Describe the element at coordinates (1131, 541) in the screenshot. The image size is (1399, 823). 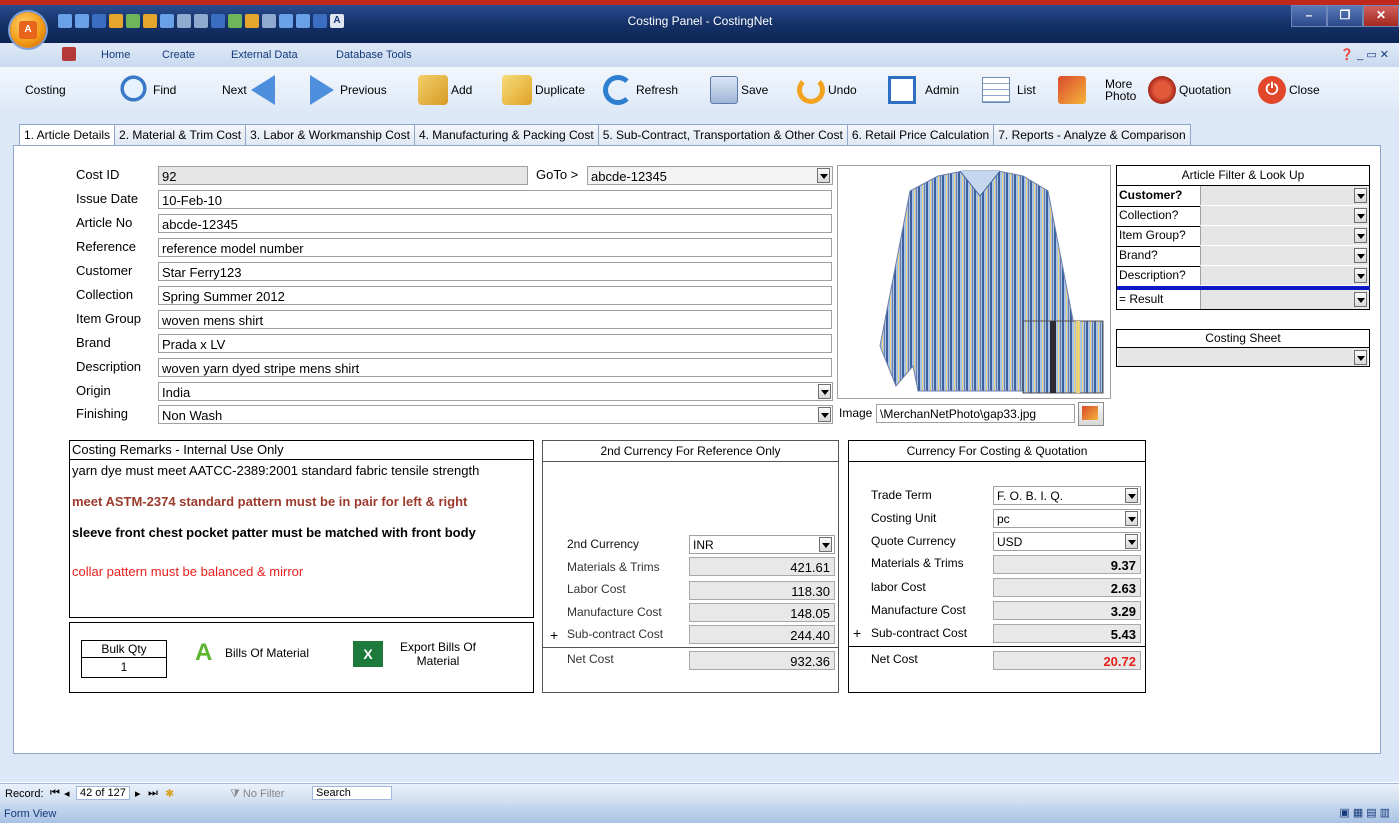
I see `quote-currency-dropdown-icon` at that location.